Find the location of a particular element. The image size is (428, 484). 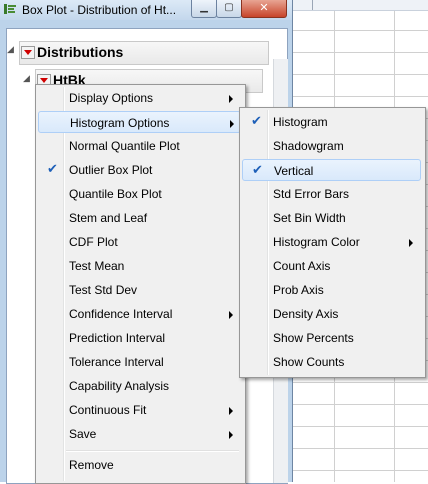

menu-item-label: Histogram Options is located at coordinates (120, 123).